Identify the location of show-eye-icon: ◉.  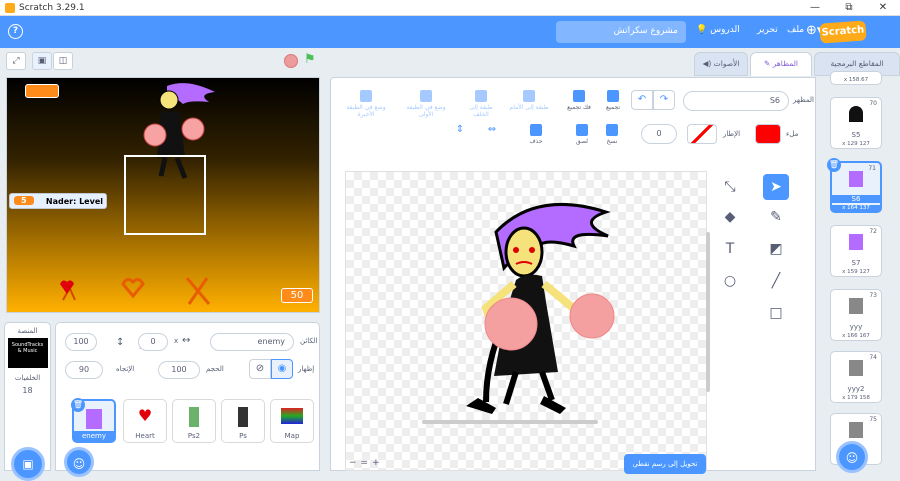
(282, 369).